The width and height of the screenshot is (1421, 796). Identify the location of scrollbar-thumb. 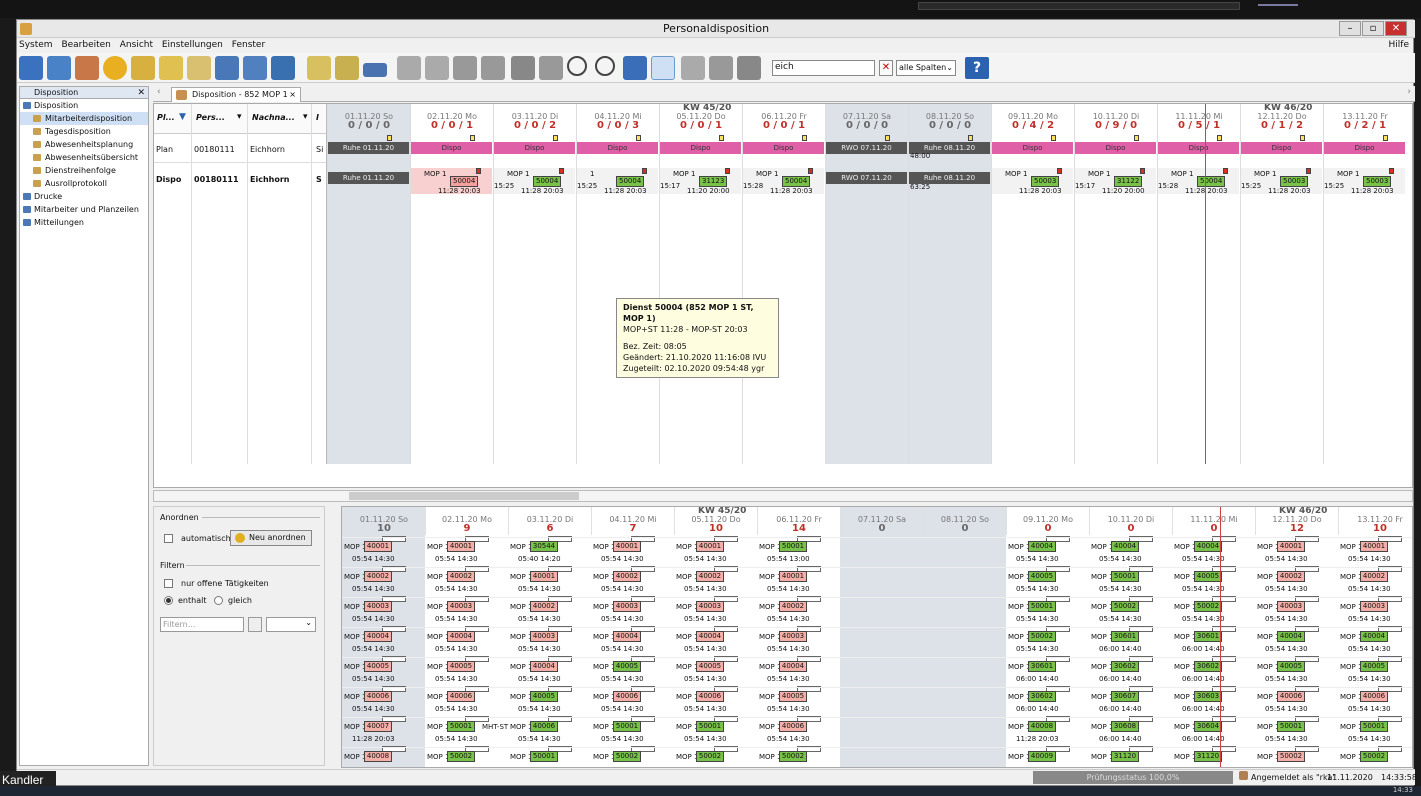
(464, 496).